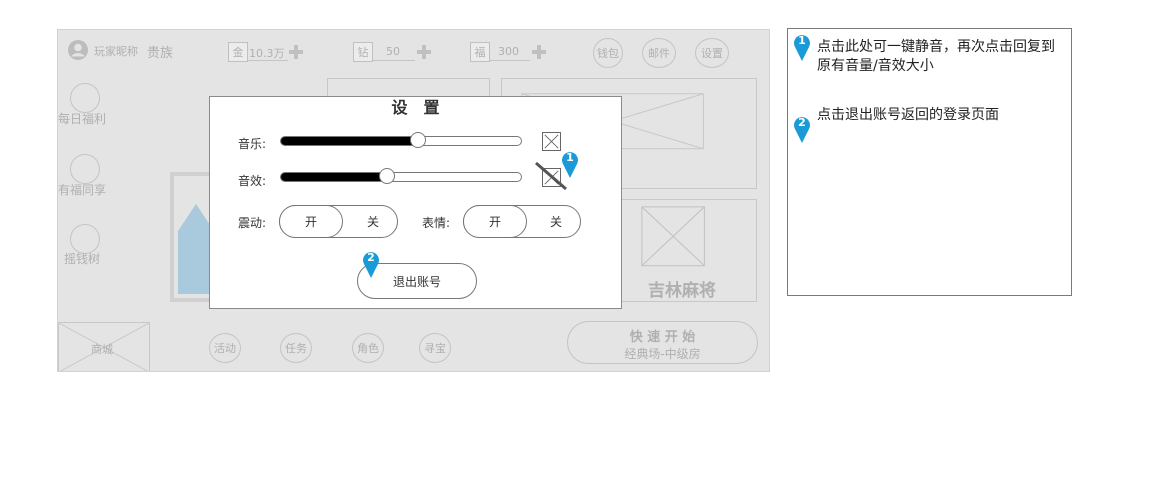  I want to click on note-marker-1: 1, so click(802, 47).